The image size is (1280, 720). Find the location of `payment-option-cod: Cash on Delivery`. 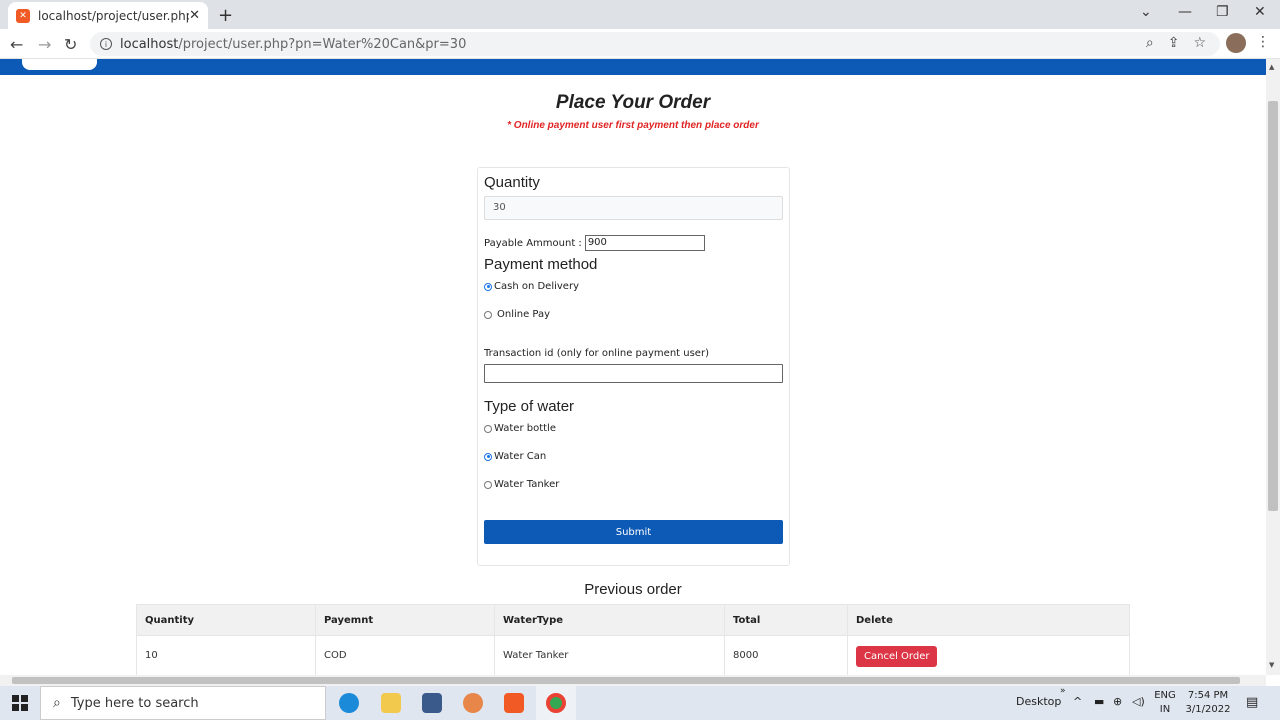

payment-option-cod: Cash on Delivery is located at coordinates (531, 286).